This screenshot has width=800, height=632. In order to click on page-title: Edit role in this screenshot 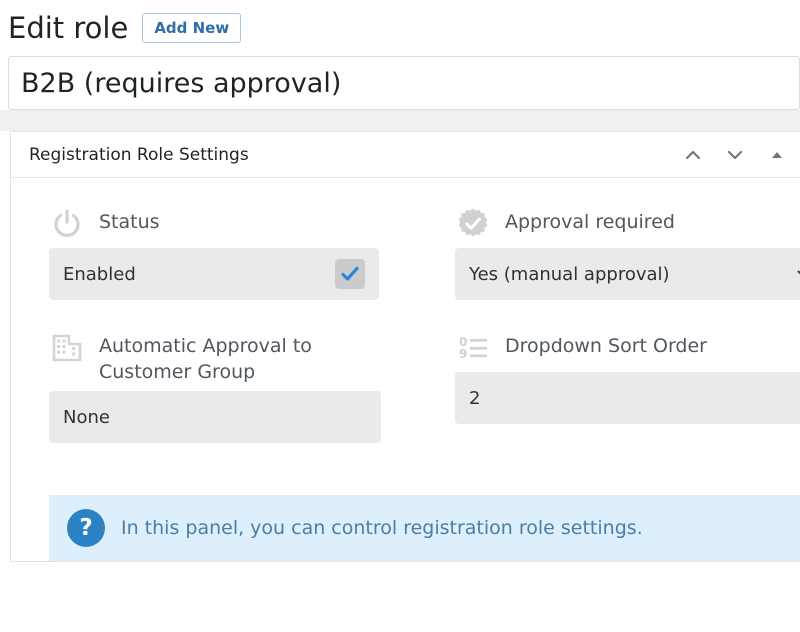, I will do `click(68, 27)`.